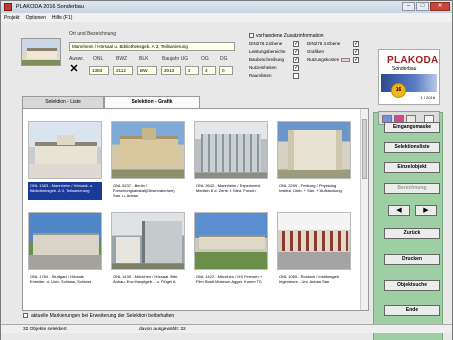  Describe the element at coordinates (263, 67) in the screenshot. I see `extra-nutzeinh: Nutzeinheiten` at that location.